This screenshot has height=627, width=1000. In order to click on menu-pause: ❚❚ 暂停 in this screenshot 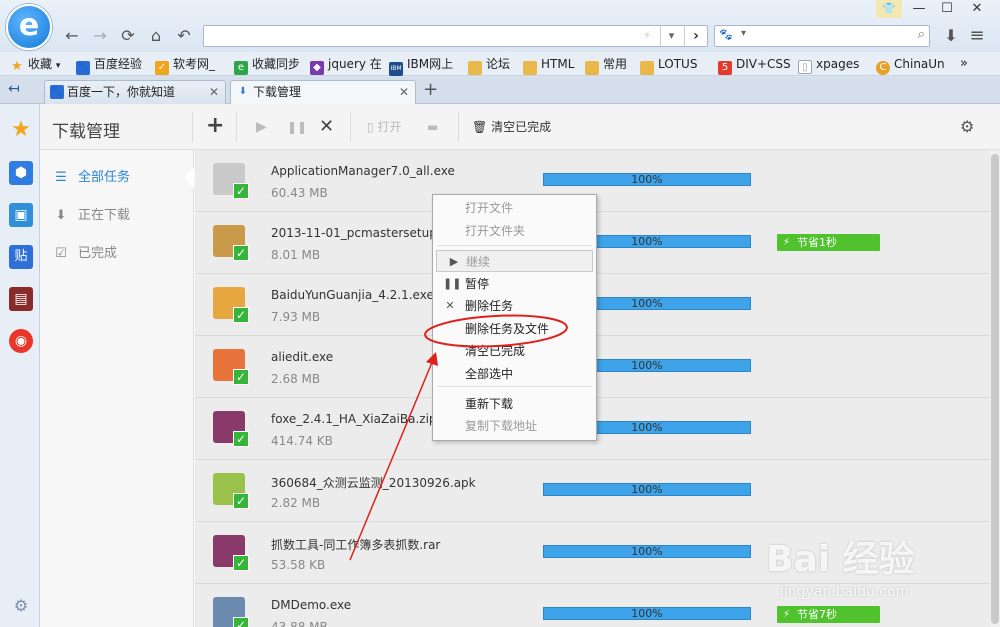, I will do `click(514, 284)`.